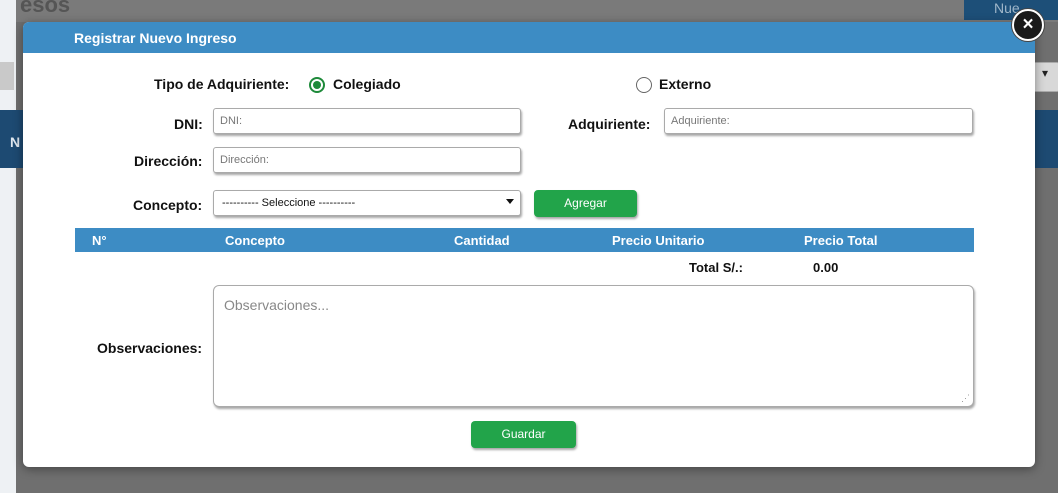  I want to click on close-icon: ×, so click(1028, 25).